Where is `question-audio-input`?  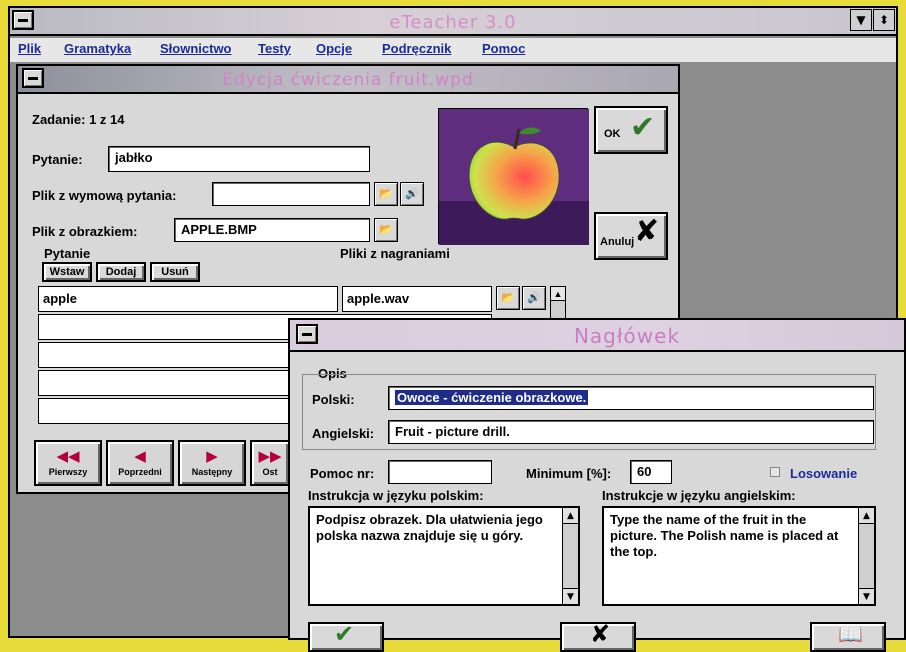
question-audio-input is located at coordinates (291, 194).